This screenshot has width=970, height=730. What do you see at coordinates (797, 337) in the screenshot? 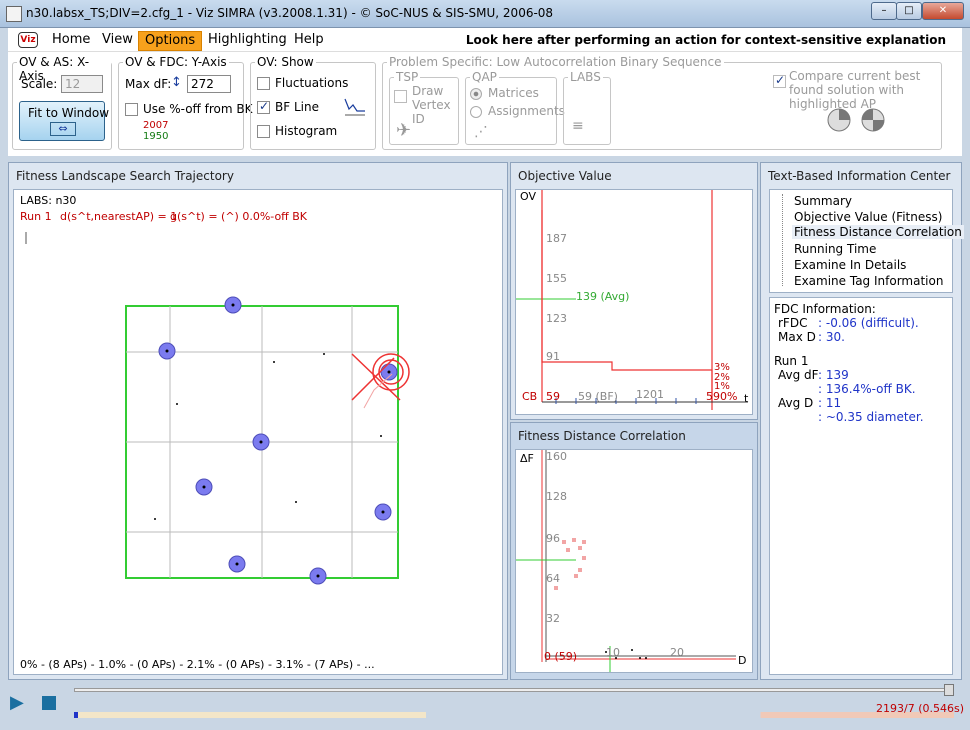
I see `maxd-label: Max D` at bounding box center [797, 337].